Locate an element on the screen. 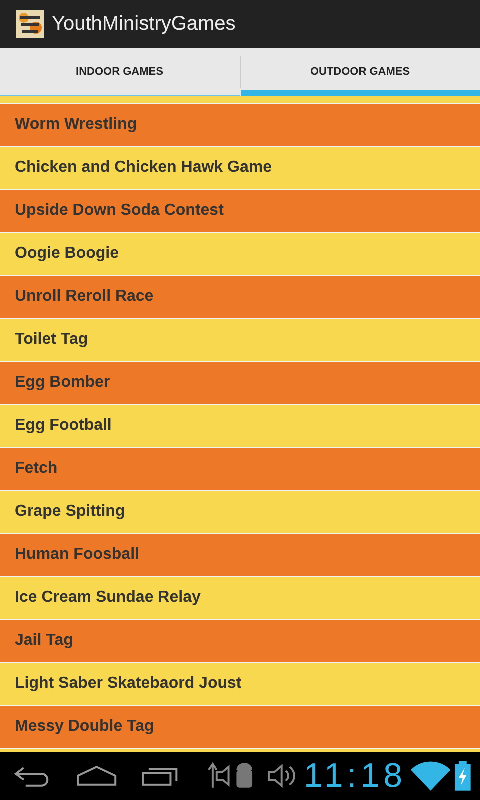  app-title: YouthMinistryGames is located at coordinates (144, 24).